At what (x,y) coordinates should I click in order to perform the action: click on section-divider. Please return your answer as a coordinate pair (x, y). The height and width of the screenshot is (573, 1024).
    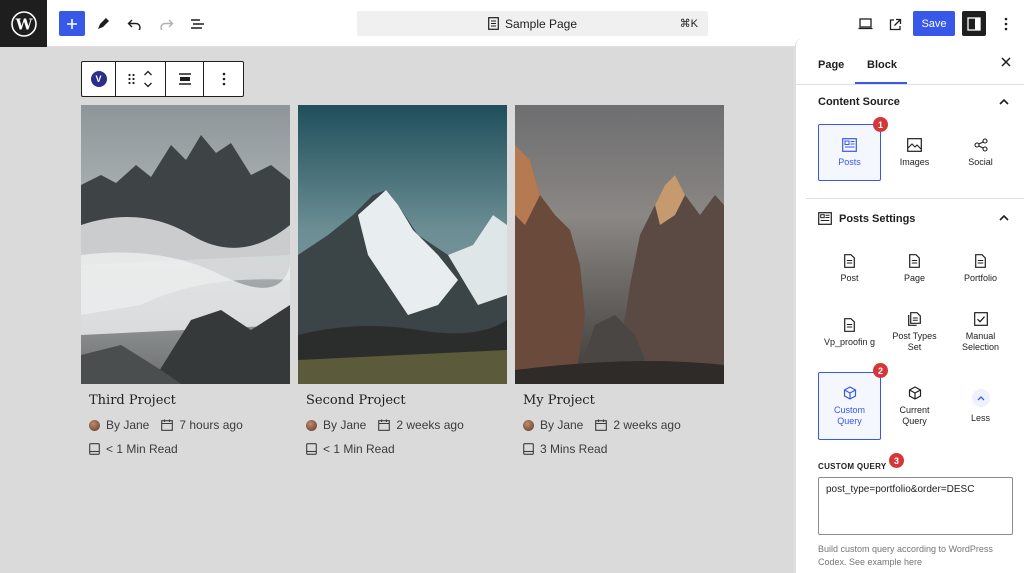
    Looking at the image, I should click on (915, 198).